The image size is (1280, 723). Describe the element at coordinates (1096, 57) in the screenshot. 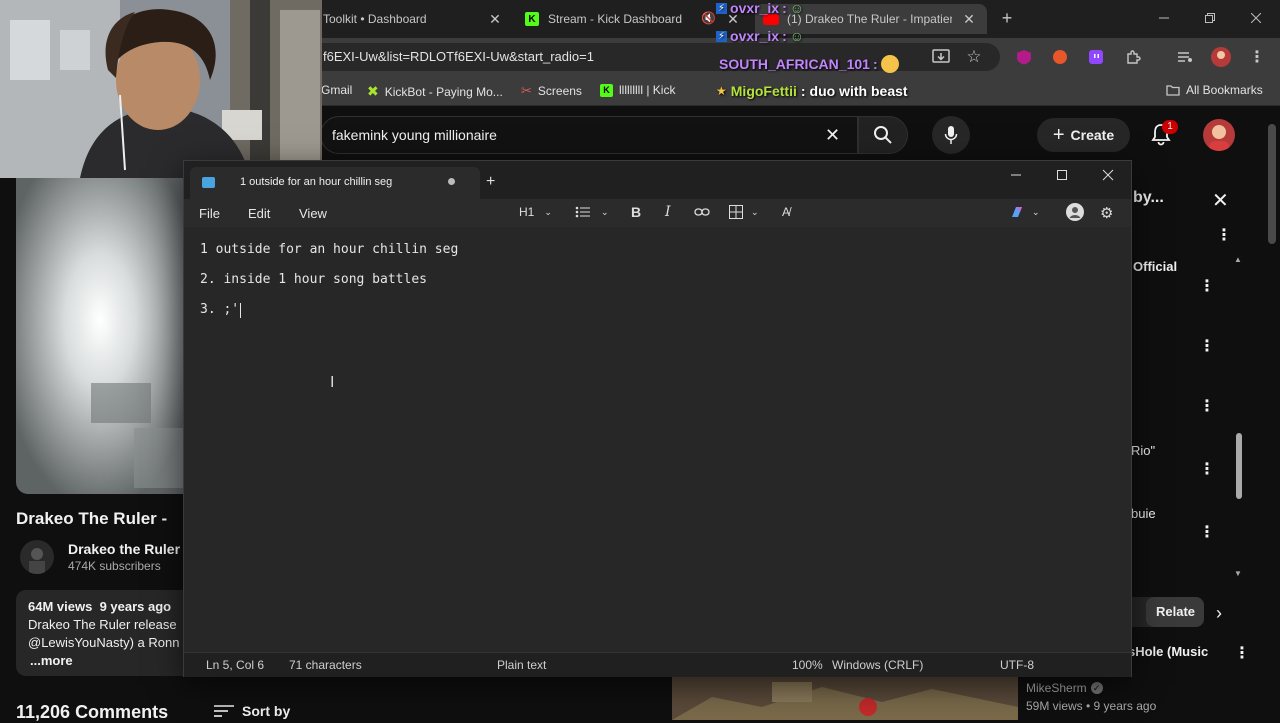

I see `twitch-extension-icon` at that location.